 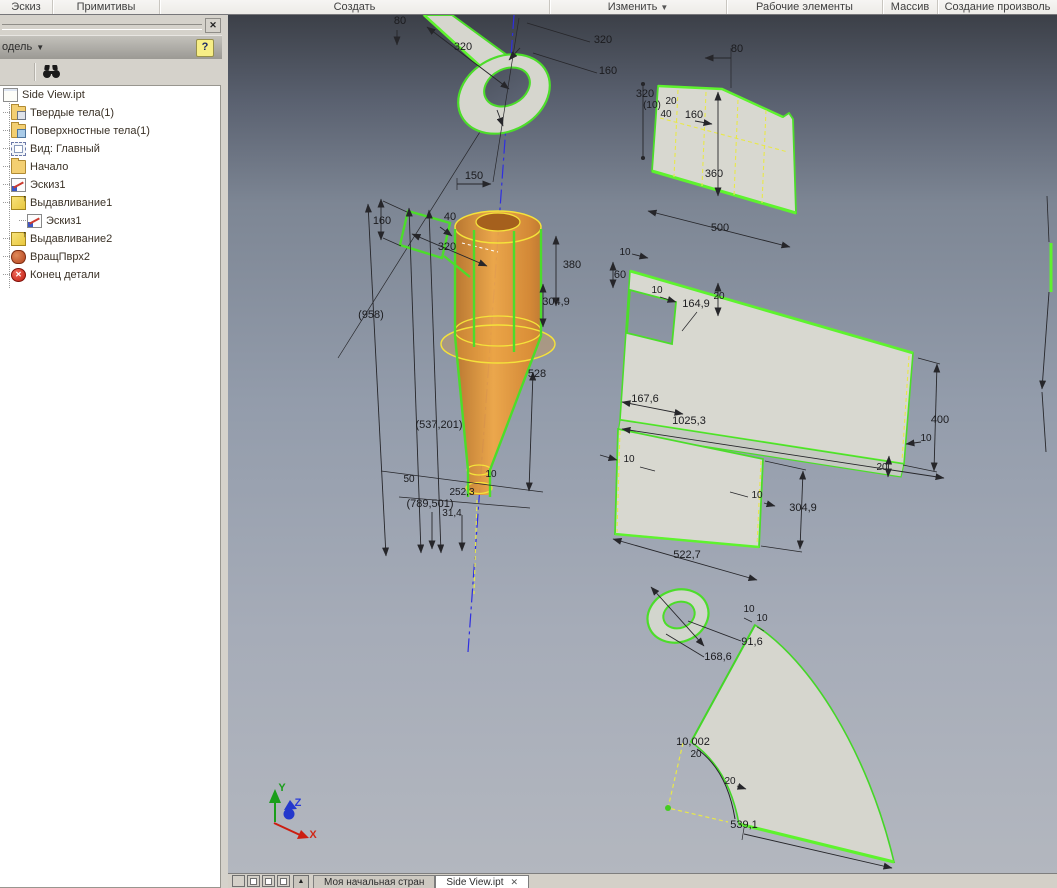 I want to click on tree-item-side-view.ipt: Side View.ipt, so click(x=110, y=95).